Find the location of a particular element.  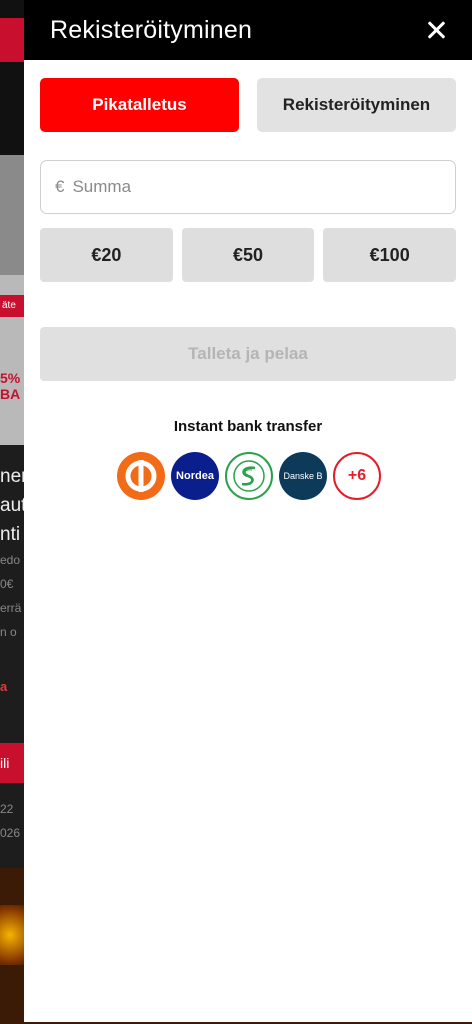

bank-list: Nordea Danske B +6 is located at coordinates (248, 476).